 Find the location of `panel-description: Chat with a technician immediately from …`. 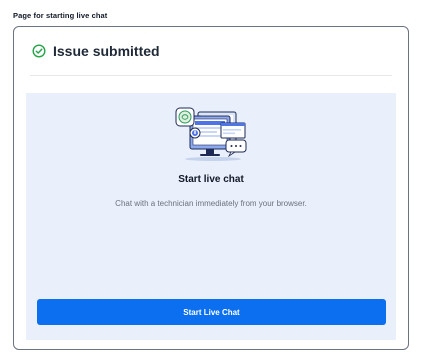

panel-description: Chat with a technician immediately from … is located at coordinates (211, 203).